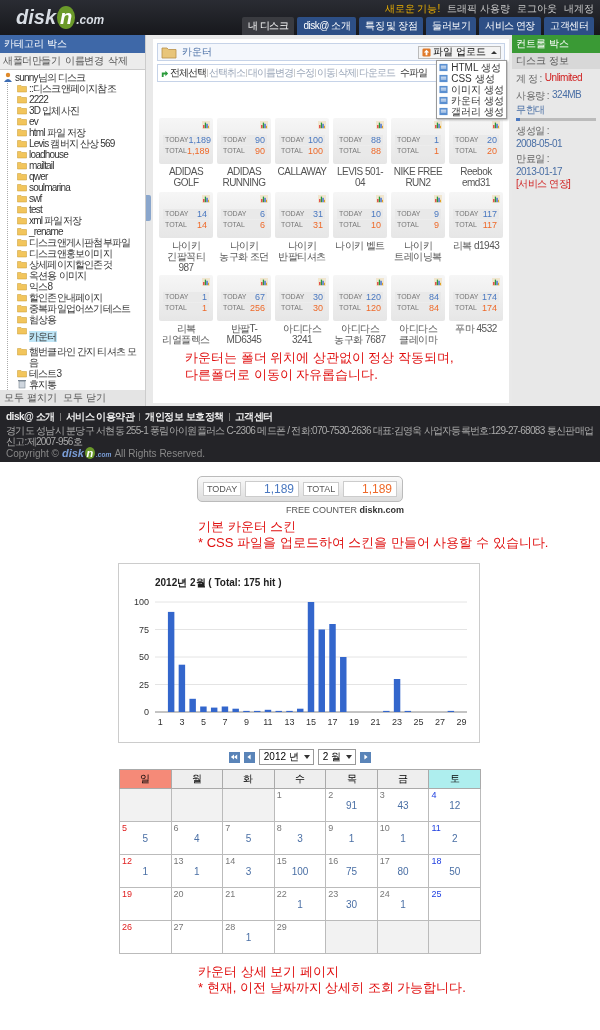 The width and height of the screenshot is (600, 1030). What do you see at coordinates (84, 398) in the screenshot?
I see `sidebar-tool: 모두 닫기` at bounding box center [84, 398].